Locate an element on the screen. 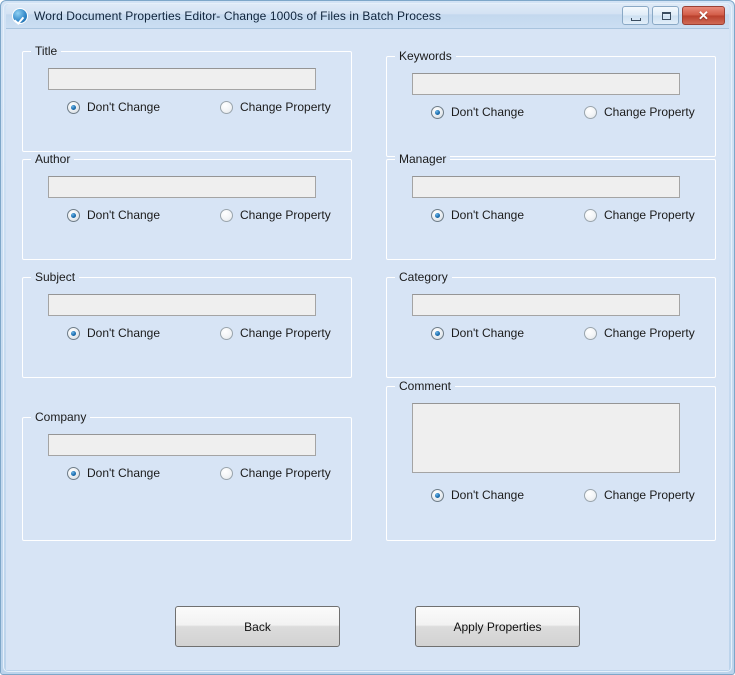 This screenshot has height=675, width=735. category-input is located at coordinates (546, 305).